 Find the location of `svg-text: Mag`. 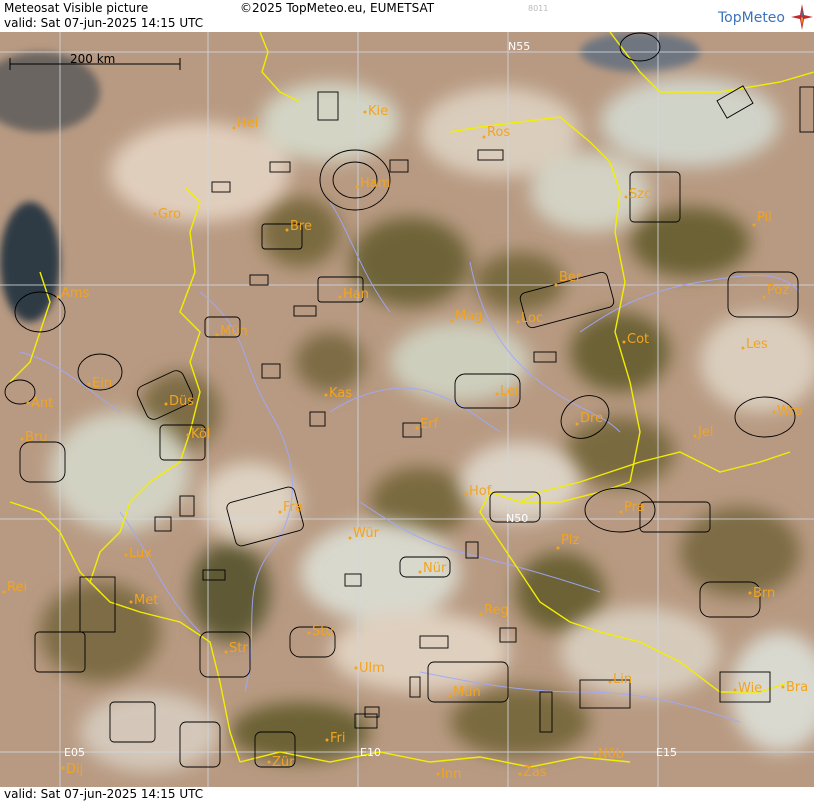

svg-text: Mag is located at coordinates (468, 316).